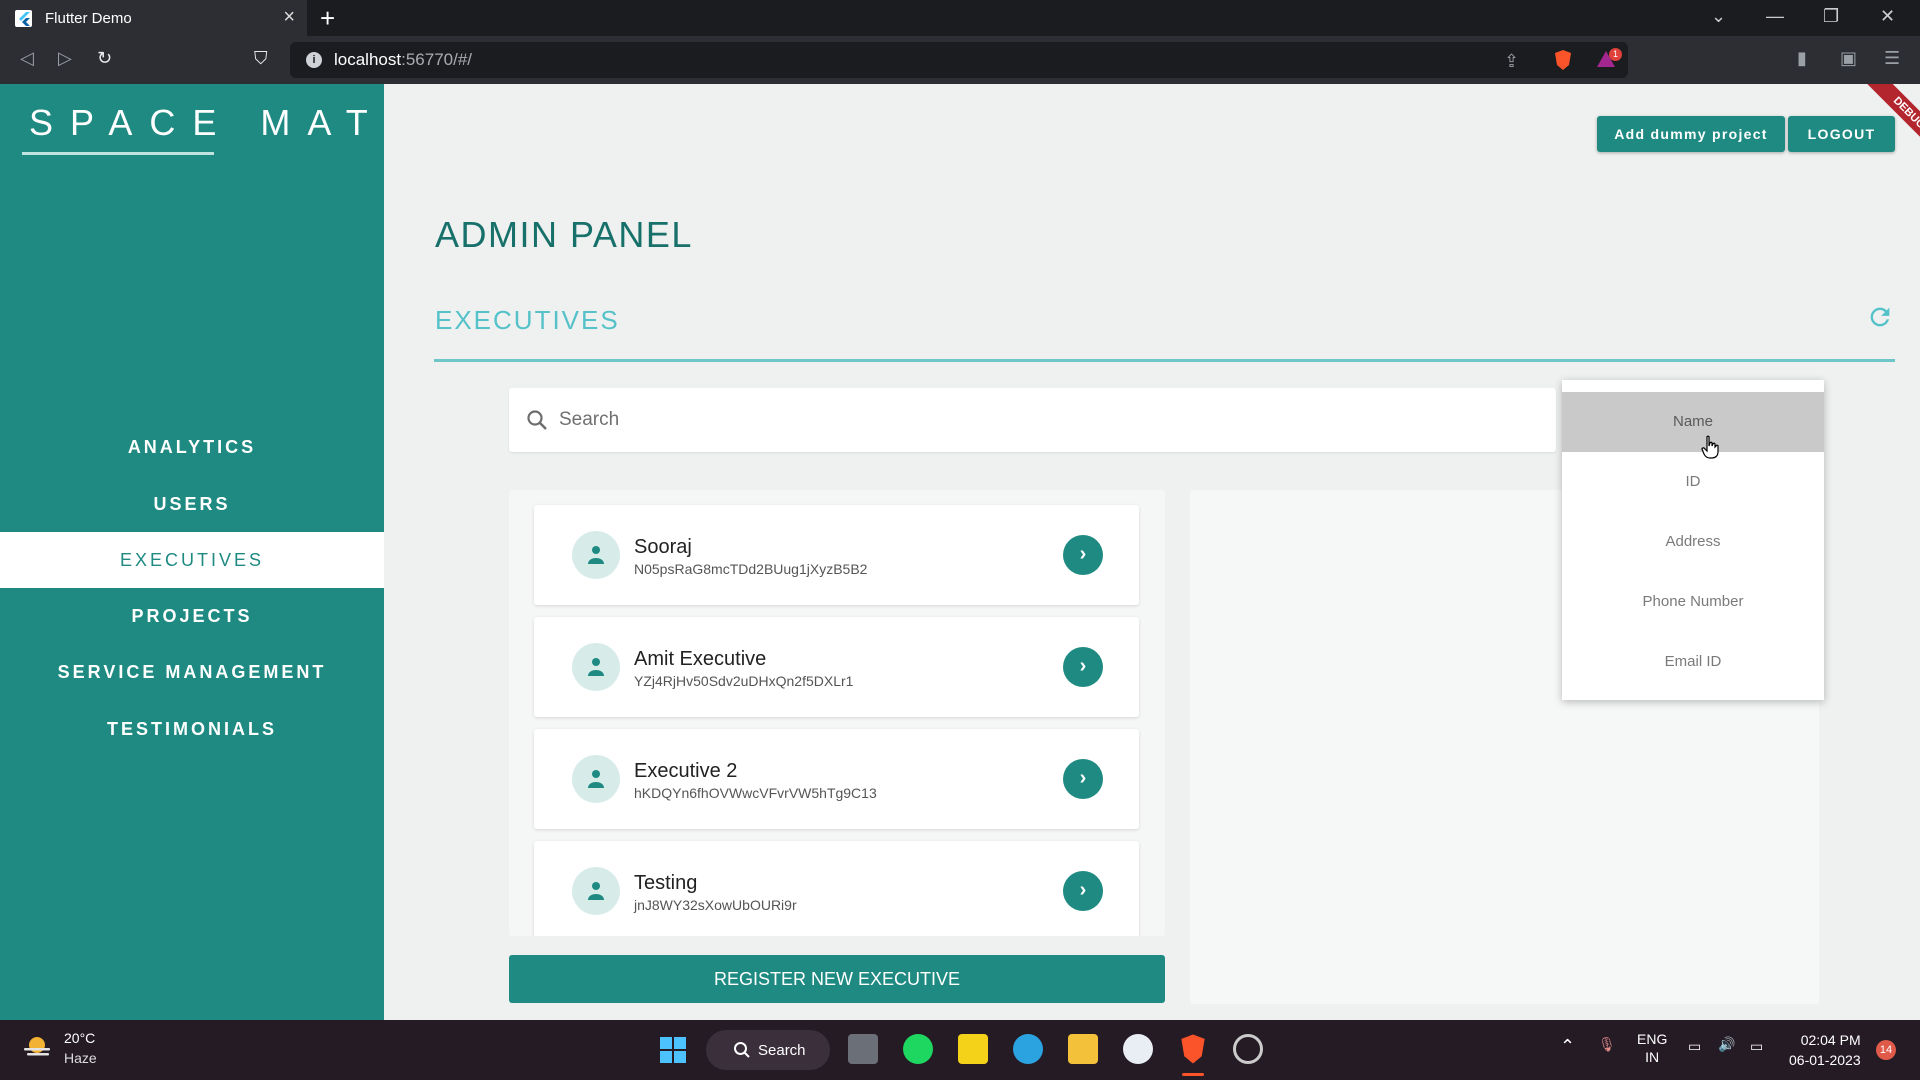 The image size is (1920, 1080). What do you see at coordinates (1693, 602) in the screenshot?
I see `dropdown-option-phone-number: Phone Number` at bounding box center [1693, 602].